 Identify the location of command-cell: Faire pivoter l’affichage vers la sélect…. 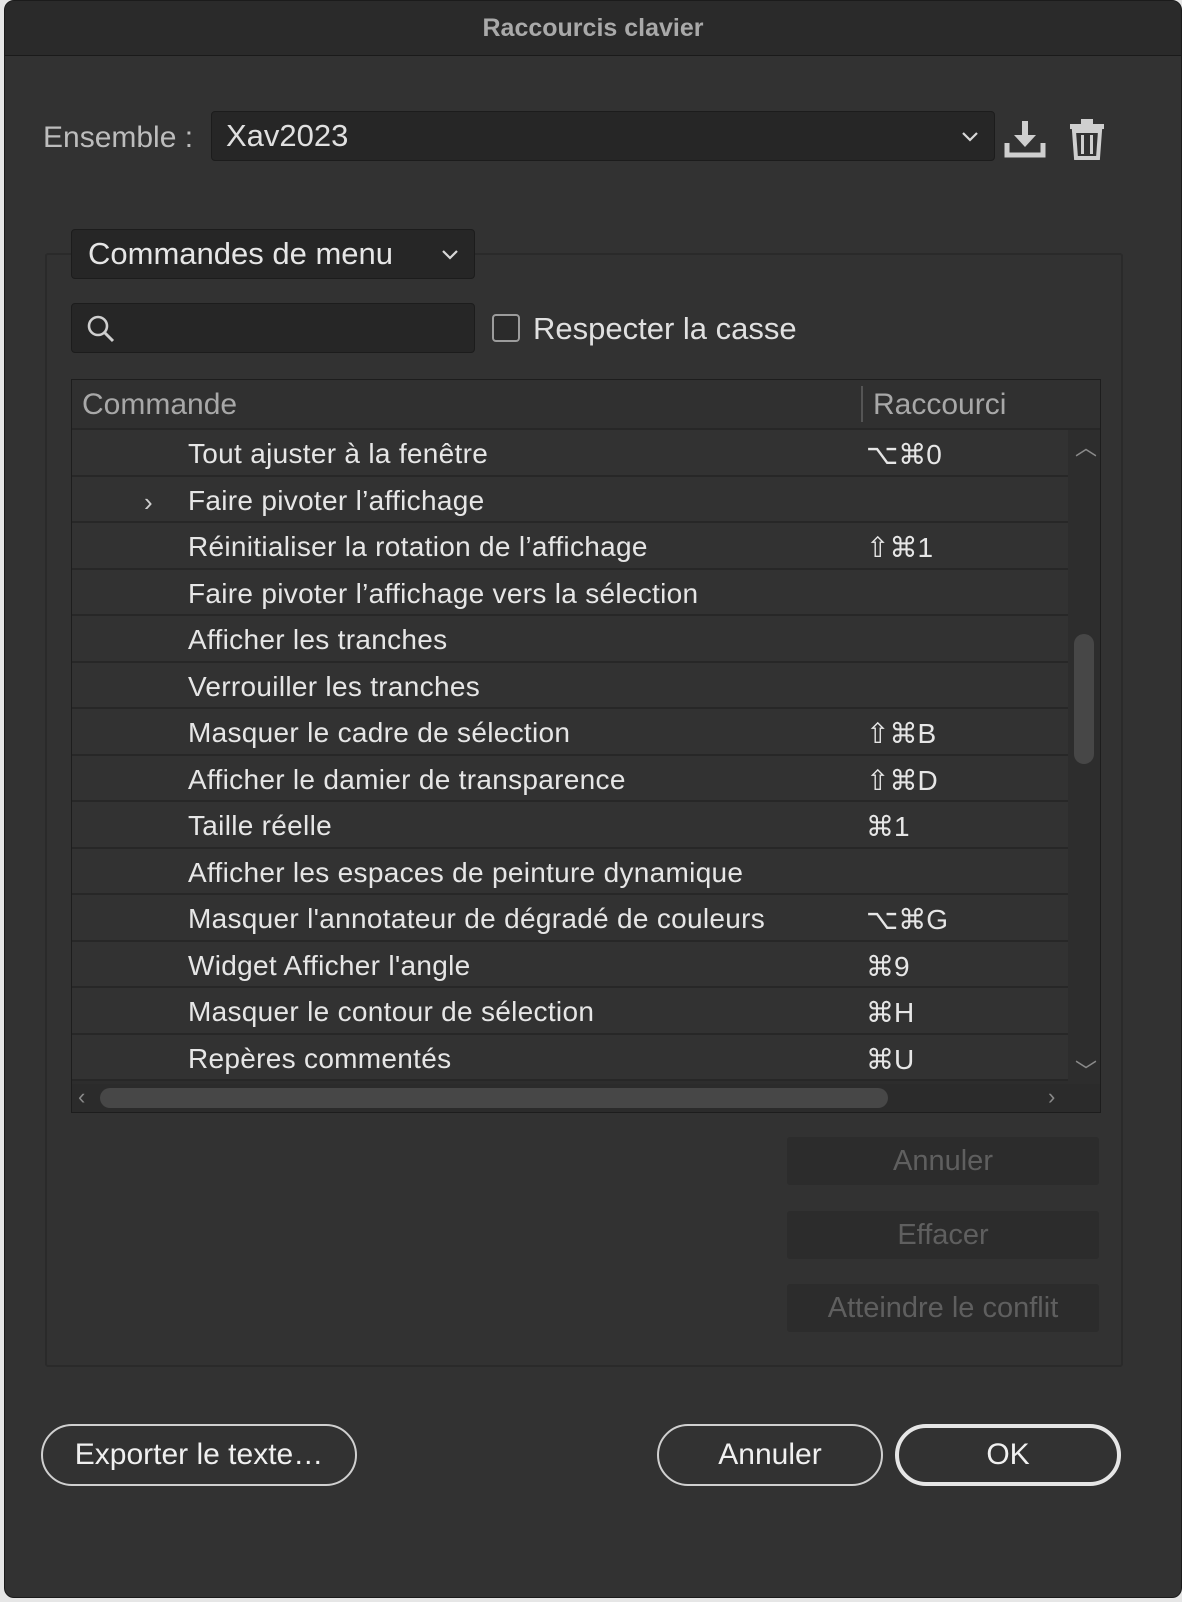
(443, 593).